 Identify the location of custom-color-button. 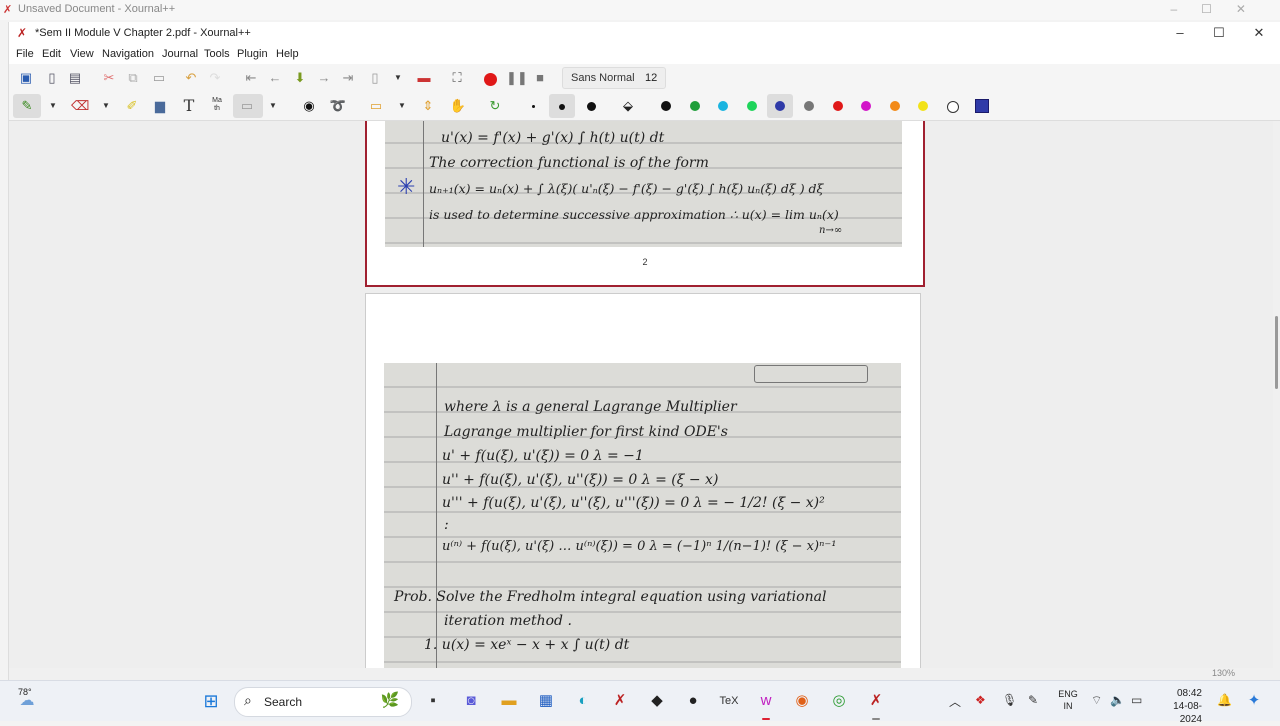
(982, 106).